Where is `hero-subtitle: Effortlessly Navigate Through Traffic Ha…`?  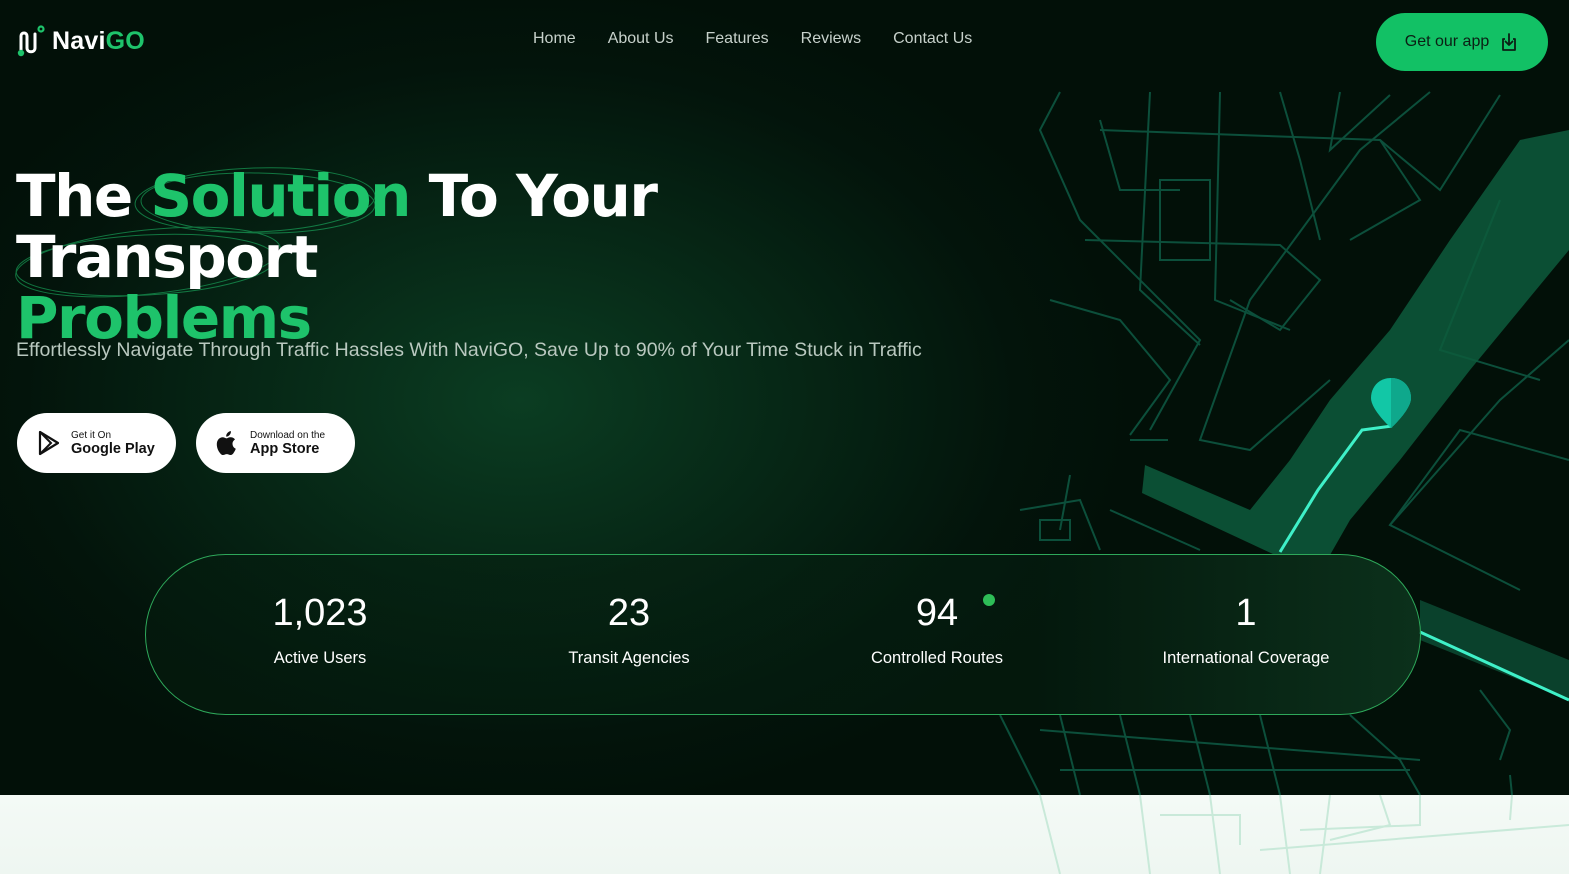
hero-subtitle: Effortlessly Navigate Through Traffic Ha… is located at coordinates (469, 350).